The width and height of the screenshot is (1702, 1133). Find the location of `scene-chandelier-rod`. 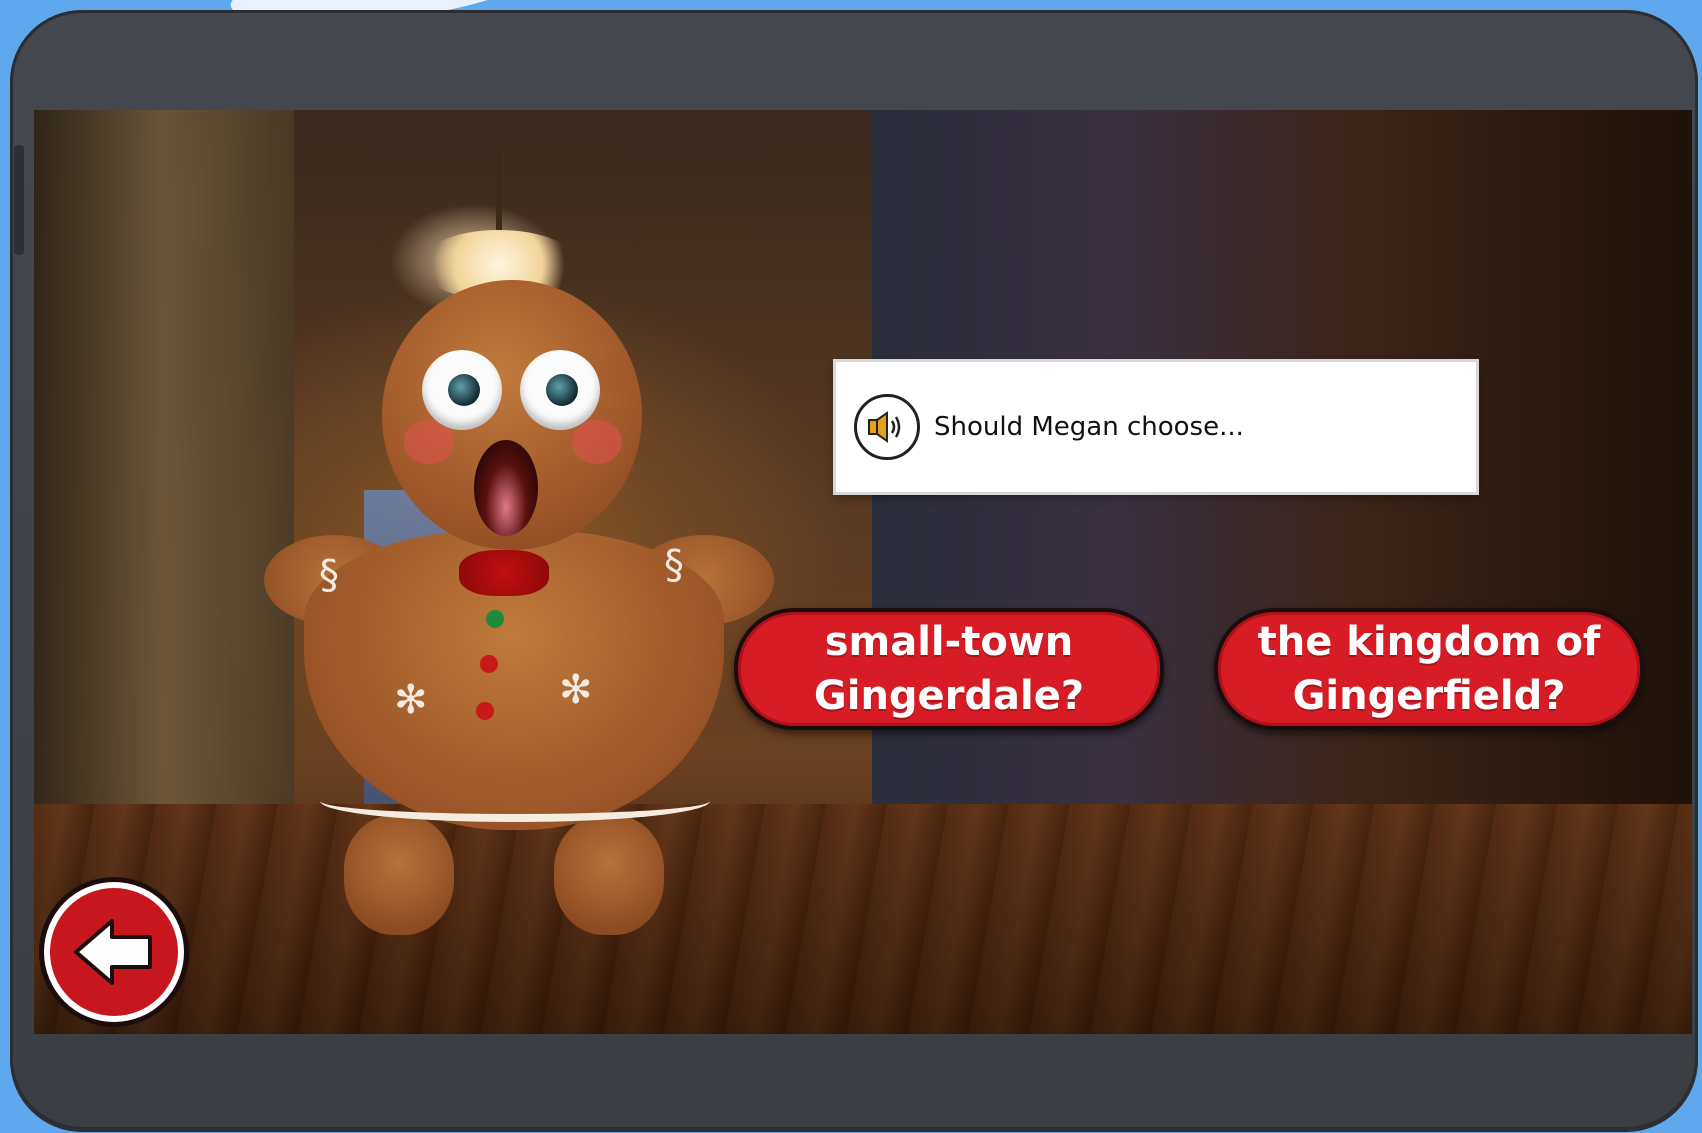

scene-chandelier-rod is located at coordinates (499, 195).